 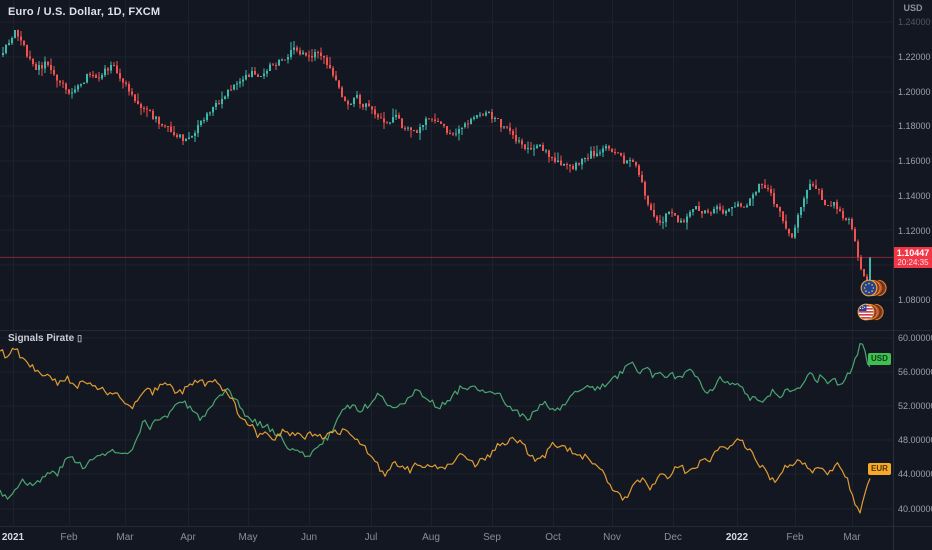 I want to click on price-axis-border, so click(x=893, y=275).